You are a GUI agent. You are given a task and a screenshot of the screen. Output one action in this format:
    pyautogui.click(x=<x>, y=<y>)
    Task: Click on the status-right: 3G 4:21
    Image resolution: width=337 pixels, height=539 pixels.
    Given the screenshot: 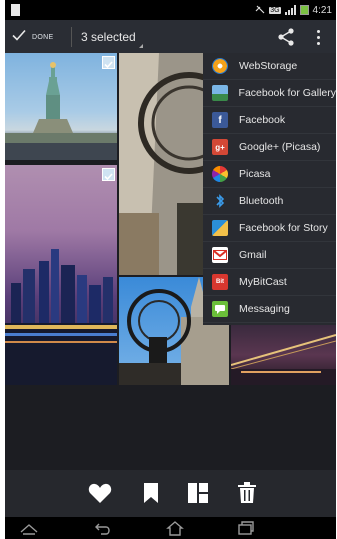 What is the action you would take?
    pyautogui.click(x=293, y=10)
    